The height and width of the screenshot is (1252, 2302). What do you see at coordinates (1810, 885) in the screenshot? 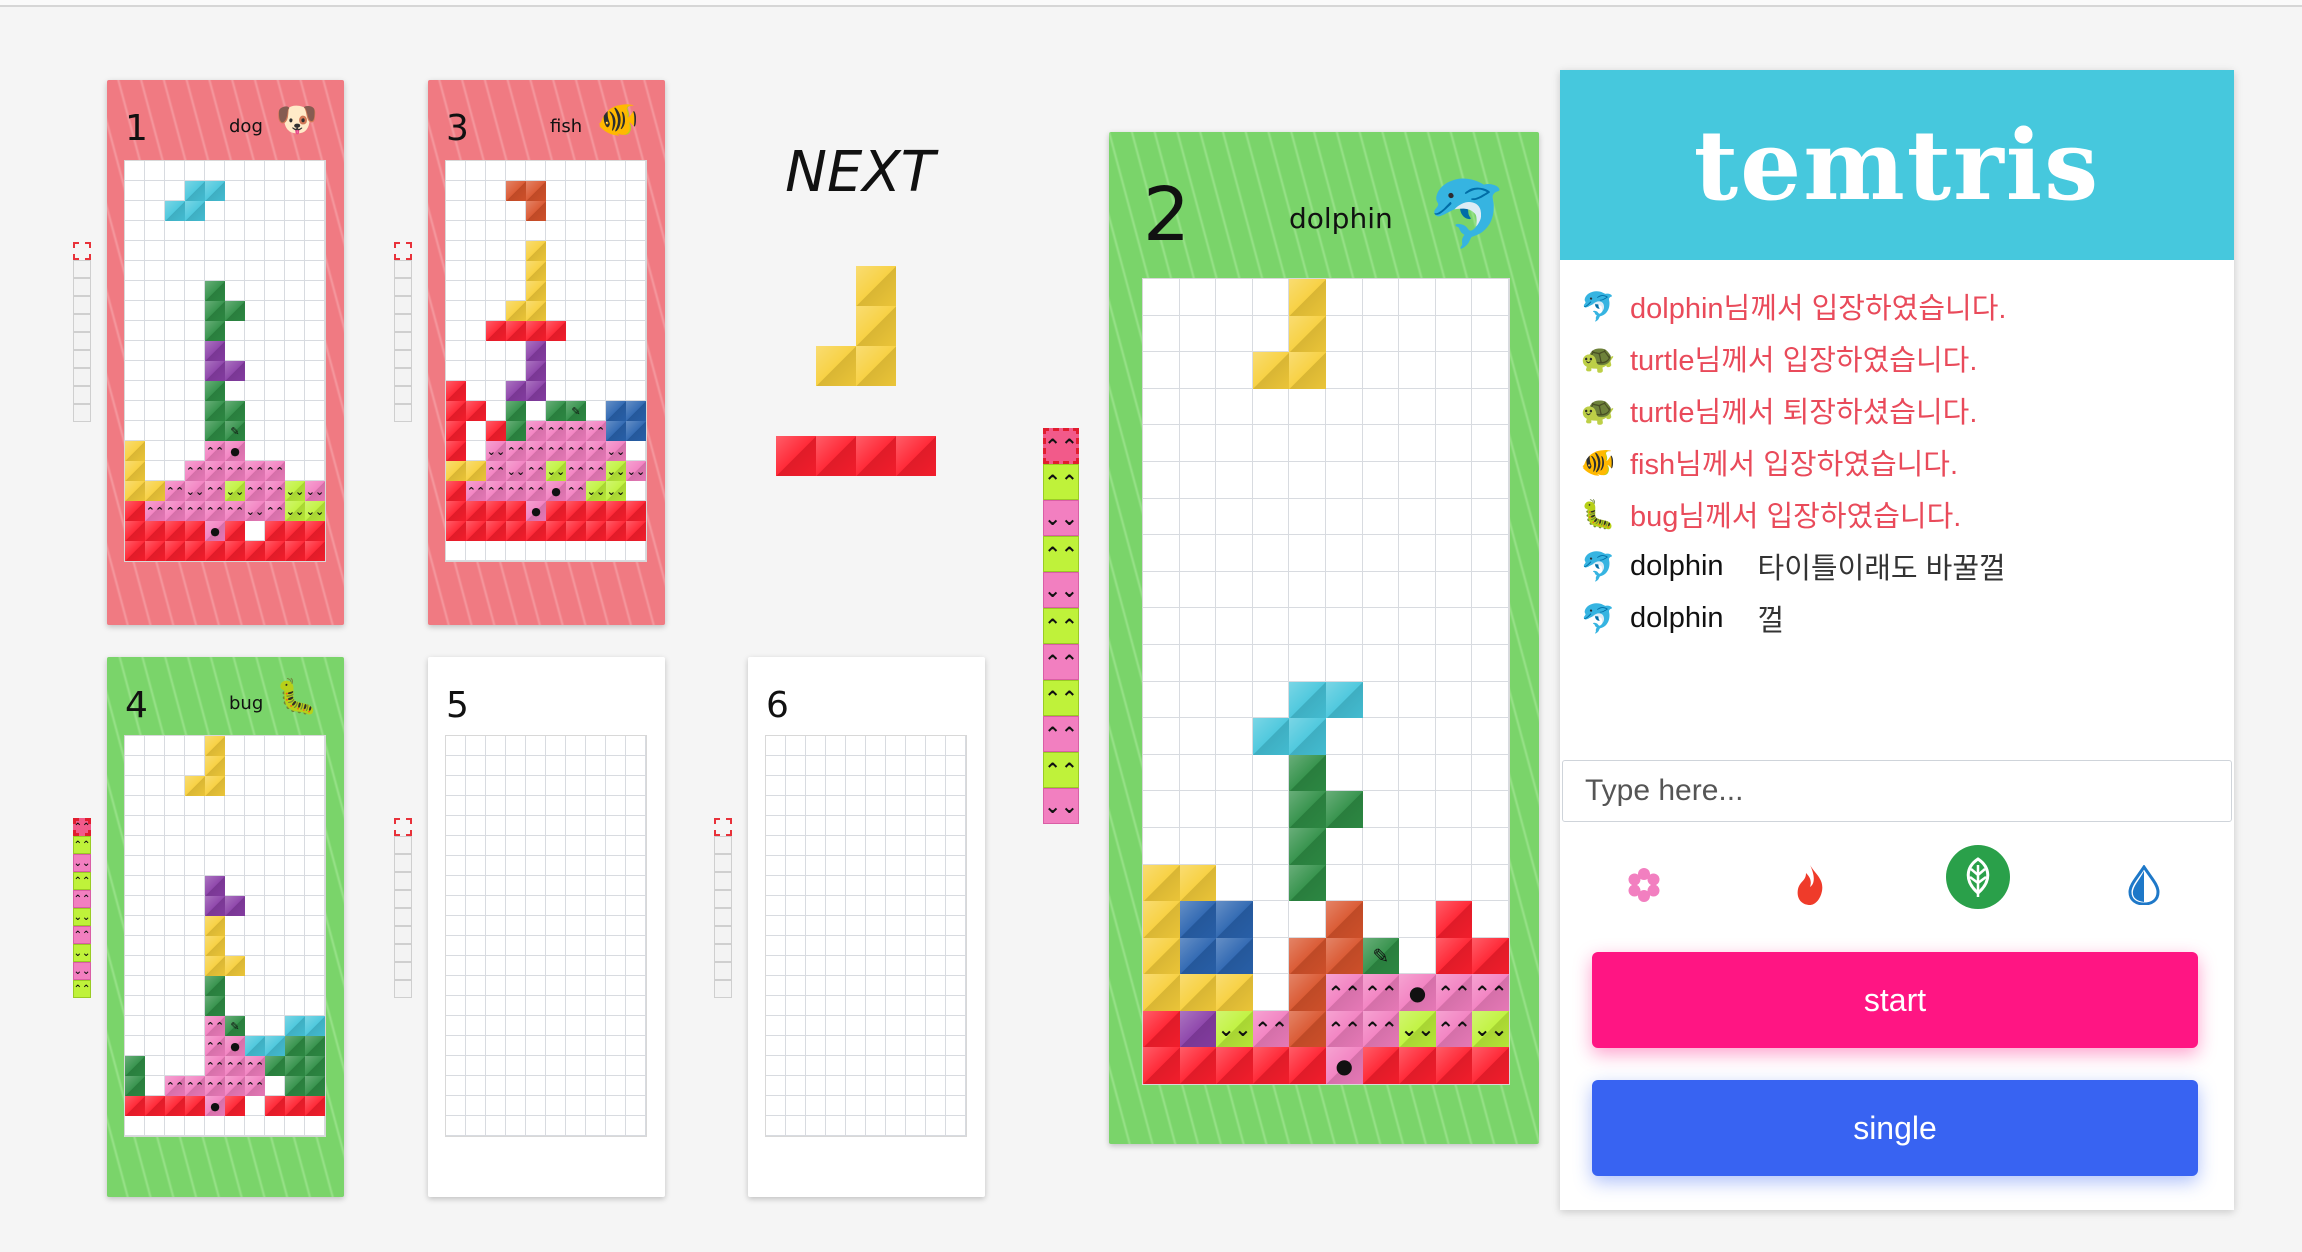
I see `theme-fire-button` at bounding box center [1810, 885].